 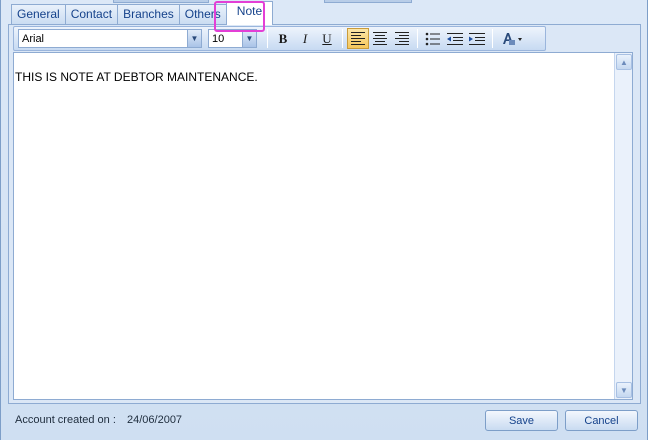 What do you see at coordinates (33, 38) in the screenshot?
I see `font-family-value: Arial` at bounding box center [33, 38].